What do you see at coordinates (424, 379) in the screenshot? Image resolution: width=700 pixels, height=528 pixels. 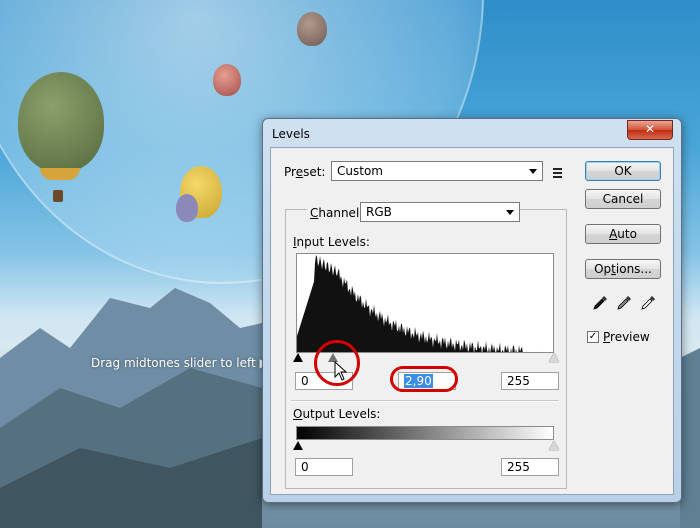 I see `midtone-value-highlight-oval` at bounding box center [424, 379].